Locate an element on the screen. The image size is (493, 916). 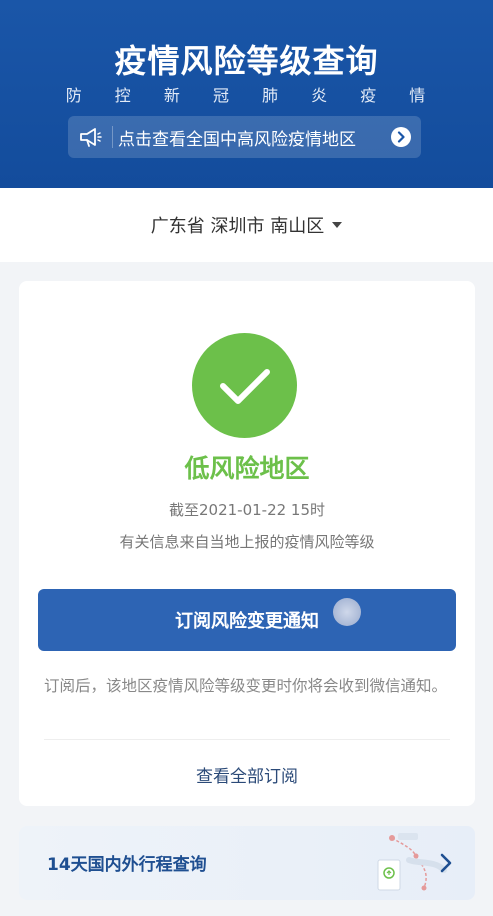
notice-text: 点击查看全国中高风险疫情地区 is located at coordinates (237, 139).